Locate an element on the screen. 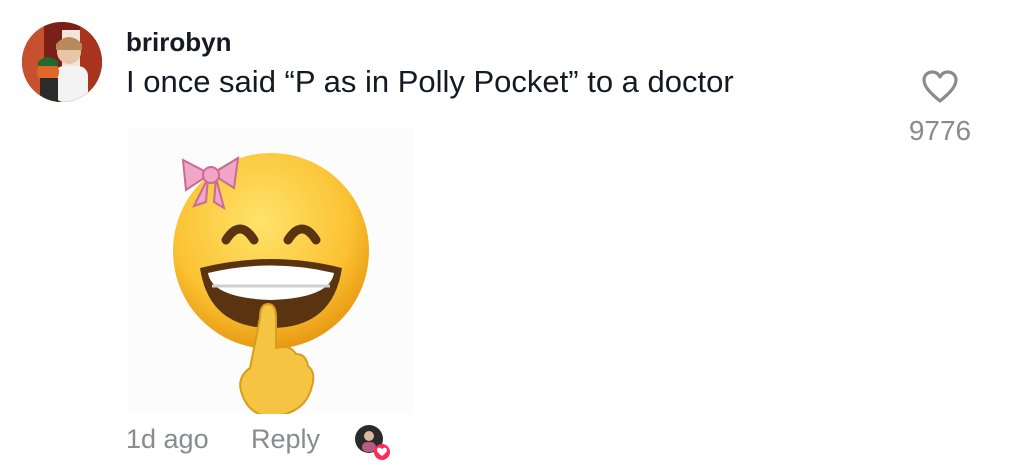 The width and height of the screenshot is (1010, 472). like-control: 9776 is located at coordinates (940, 108).